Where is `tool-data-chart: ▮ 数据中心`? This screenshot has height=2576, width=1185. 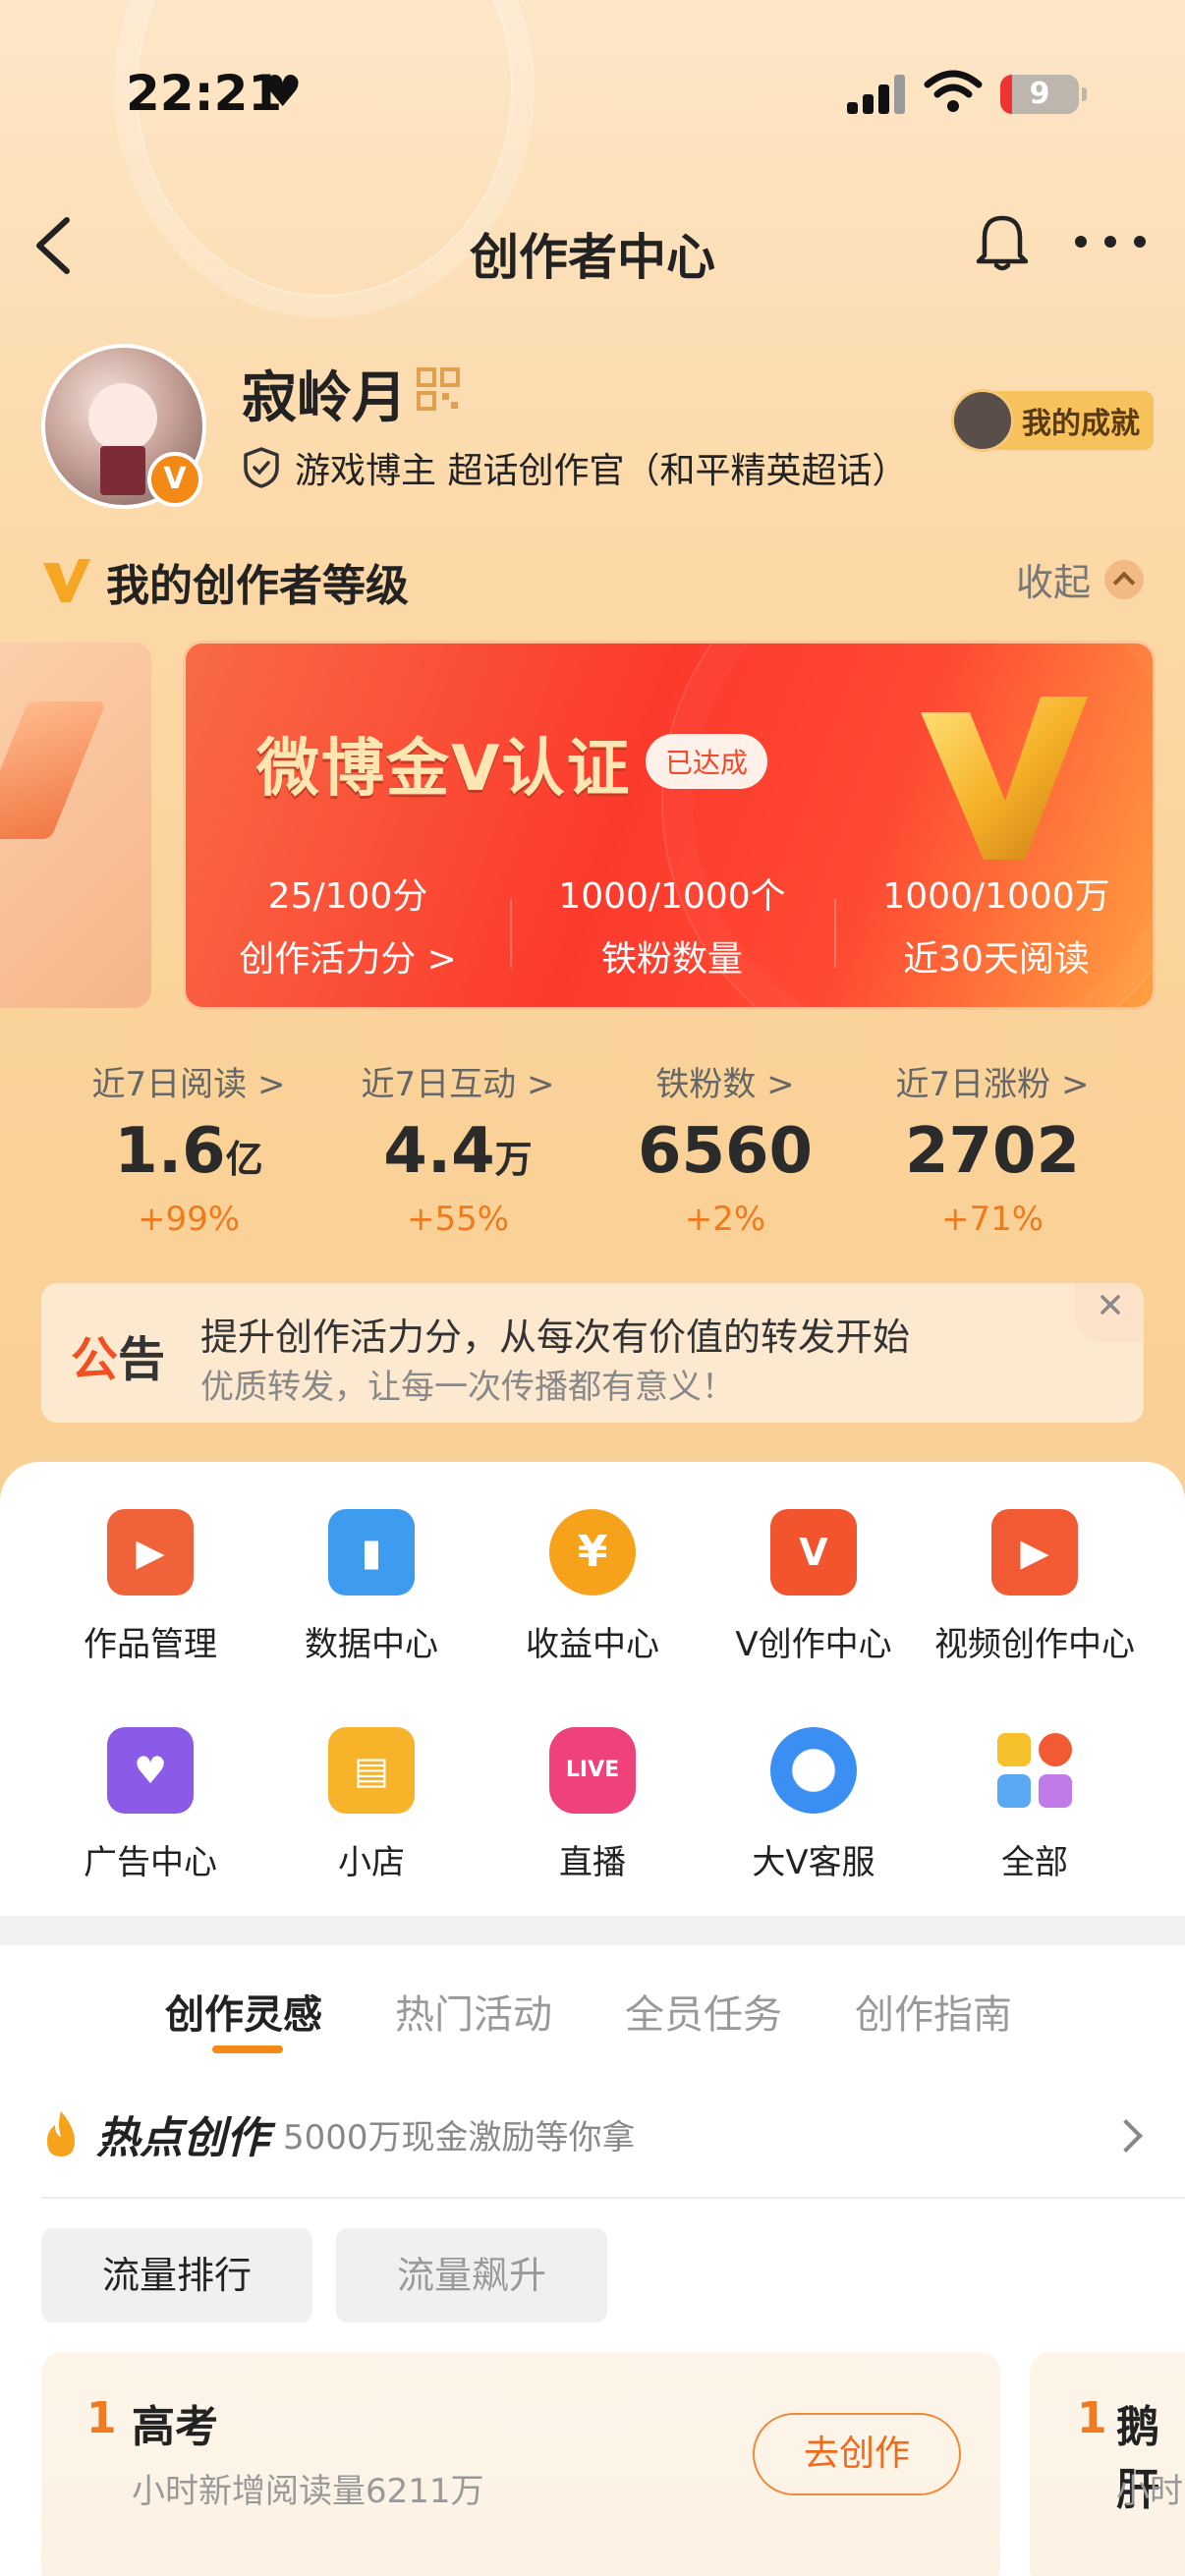 tool-data-chart: ▮ 数据中心 is located at coordinates (371, 1587).